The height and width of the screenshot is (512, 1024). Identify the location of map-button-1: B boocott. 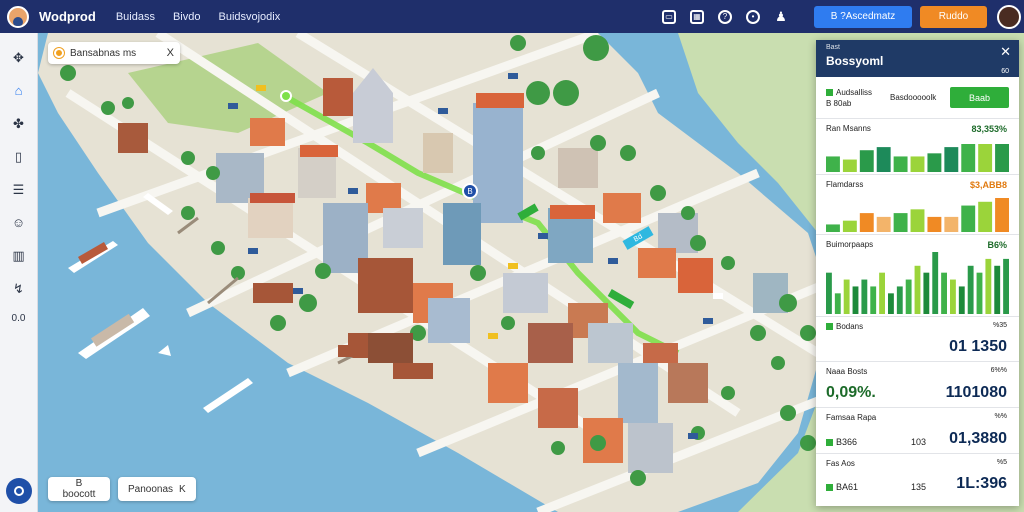
(79, 489).